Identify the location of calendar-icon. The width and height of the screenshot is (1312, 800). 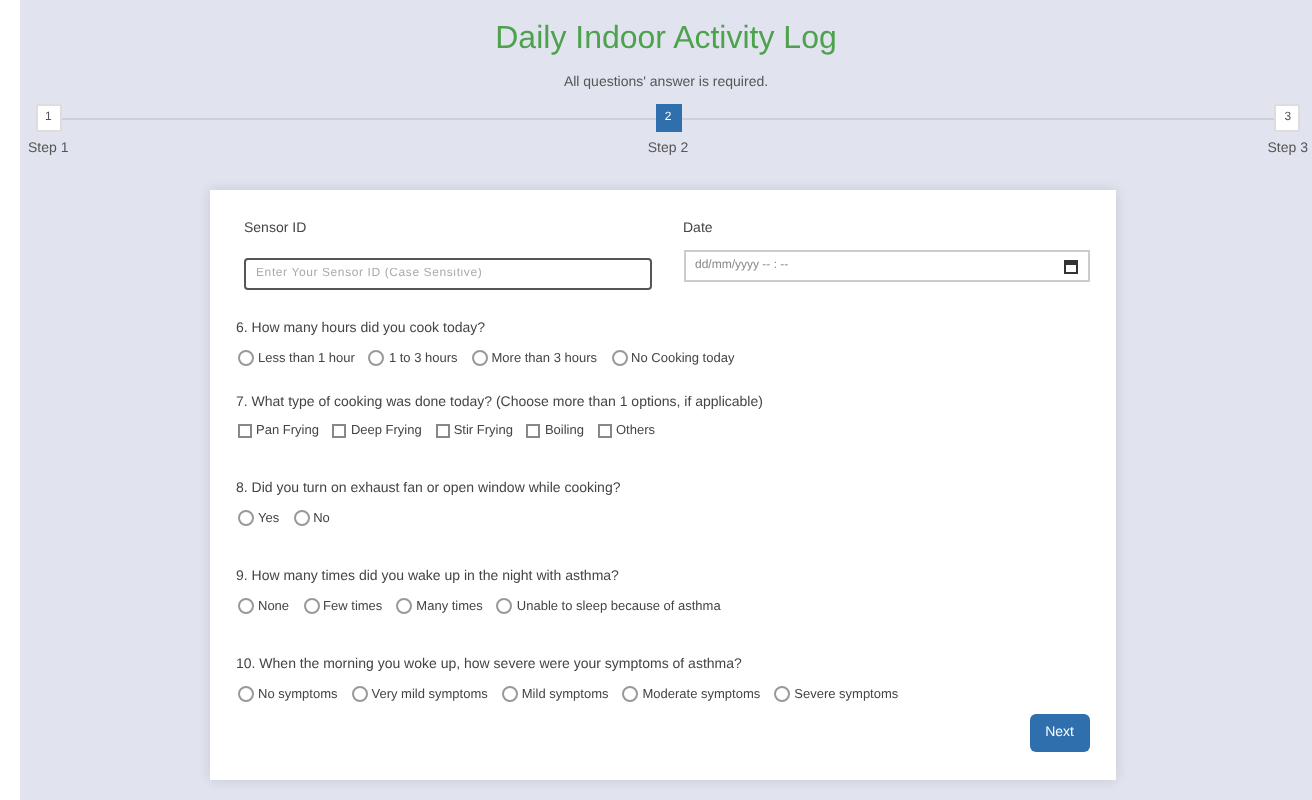
(1071, 266).